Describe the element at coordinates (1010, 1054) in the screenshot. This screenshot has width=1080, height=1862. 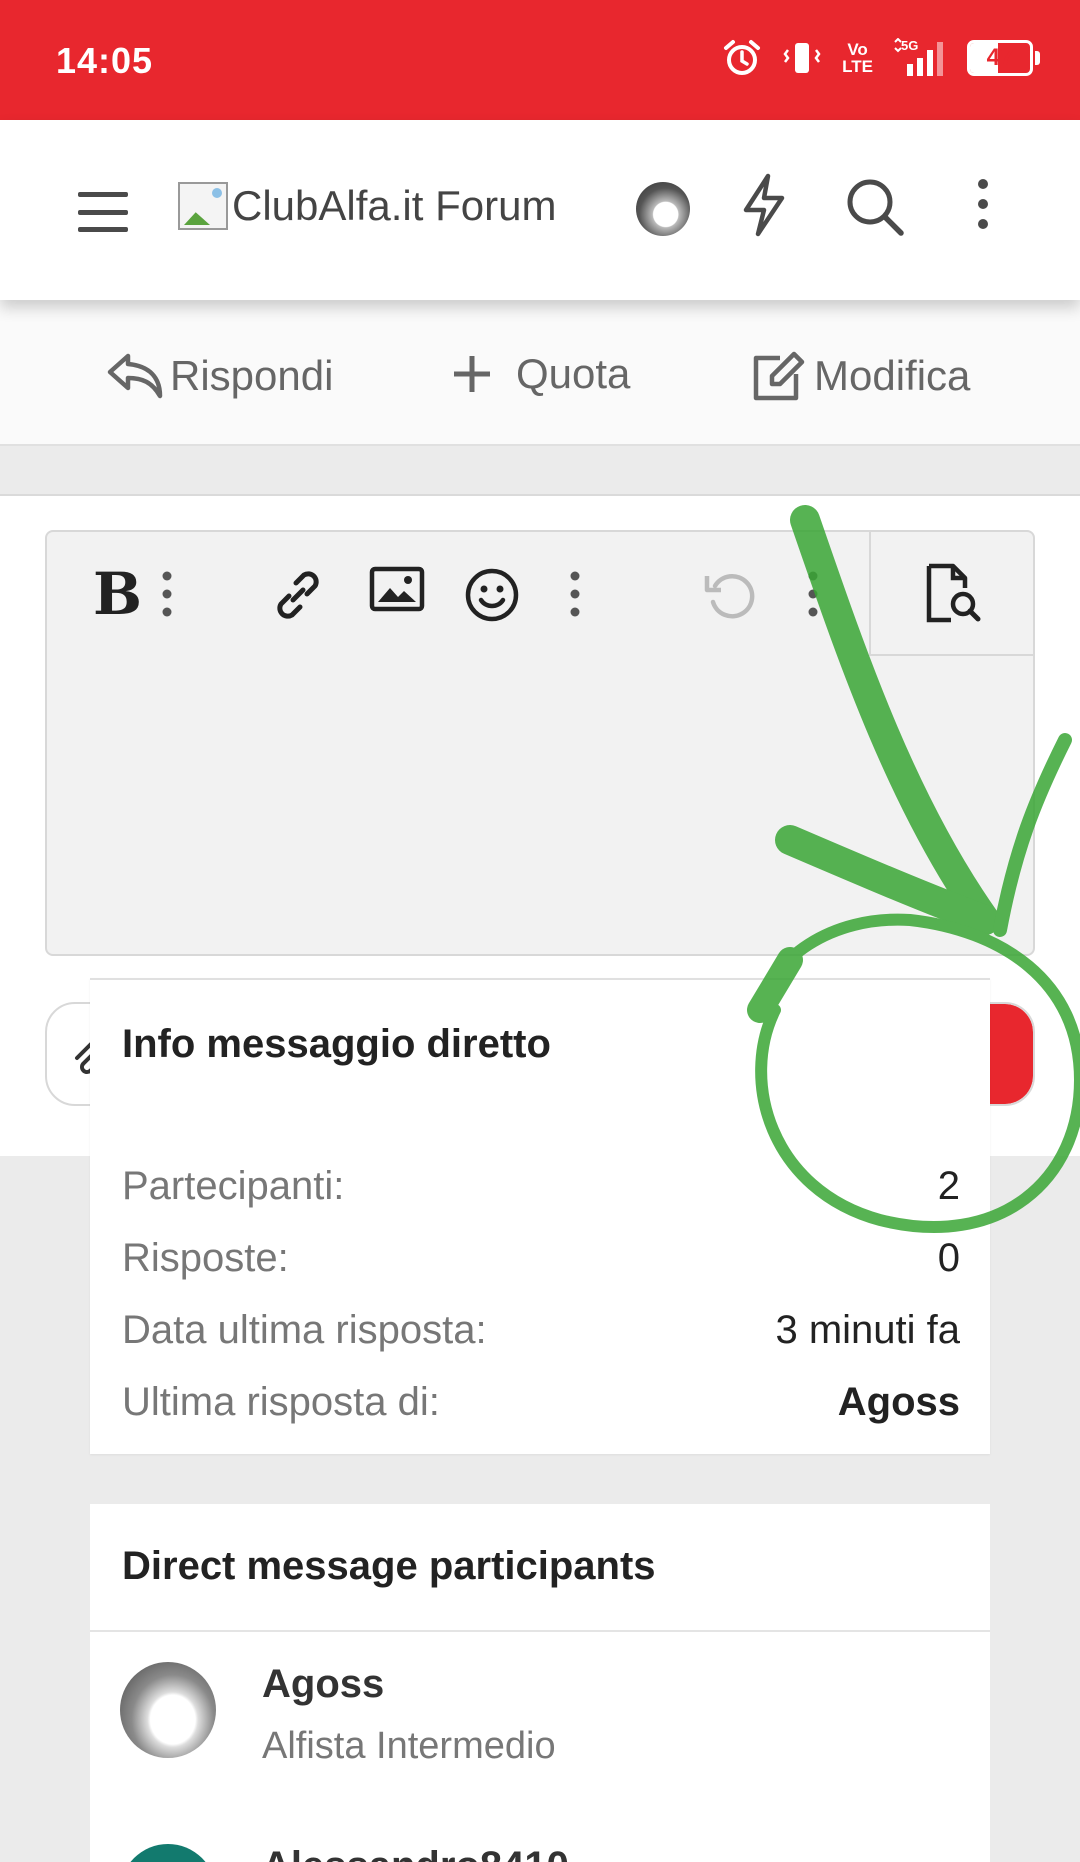
I see `send-button` at that location.